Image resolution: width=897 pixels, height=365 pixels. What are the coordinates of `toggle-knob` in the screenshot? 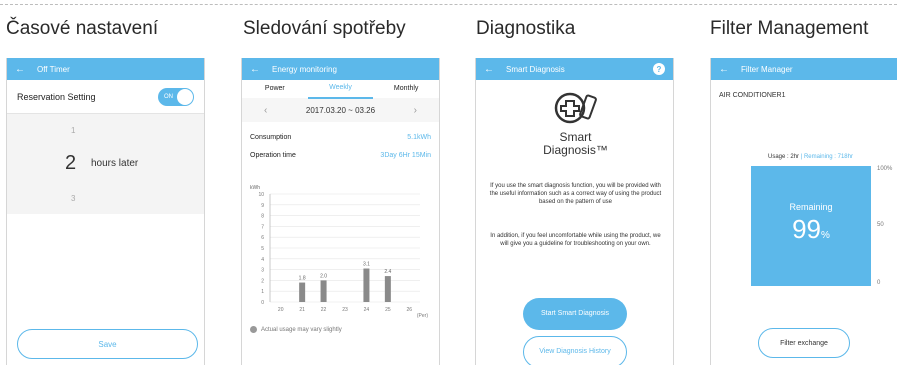 It's located at (185, 96).